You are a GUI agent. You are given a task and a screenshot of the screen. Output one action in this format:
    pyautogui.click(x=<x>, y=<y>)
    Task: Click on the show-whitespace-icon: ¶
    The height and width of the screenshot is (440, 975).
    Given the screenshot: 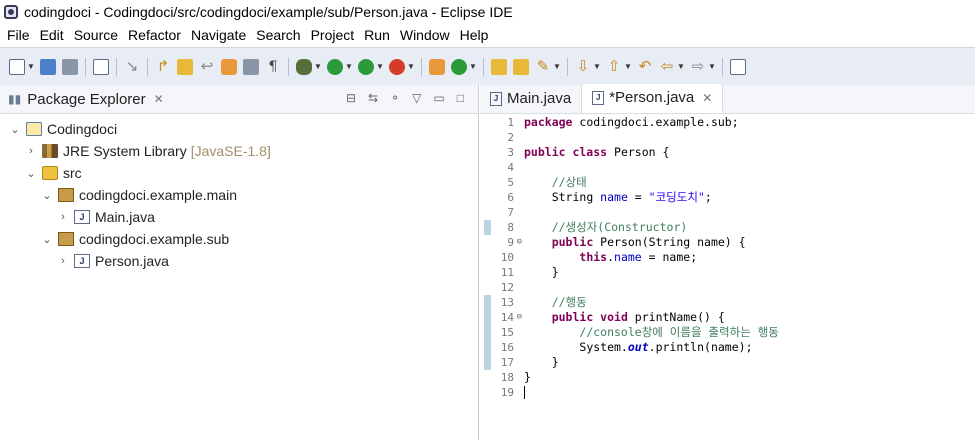 What is the action you would take?
    pyautogui.click(x=273, y=67)
    